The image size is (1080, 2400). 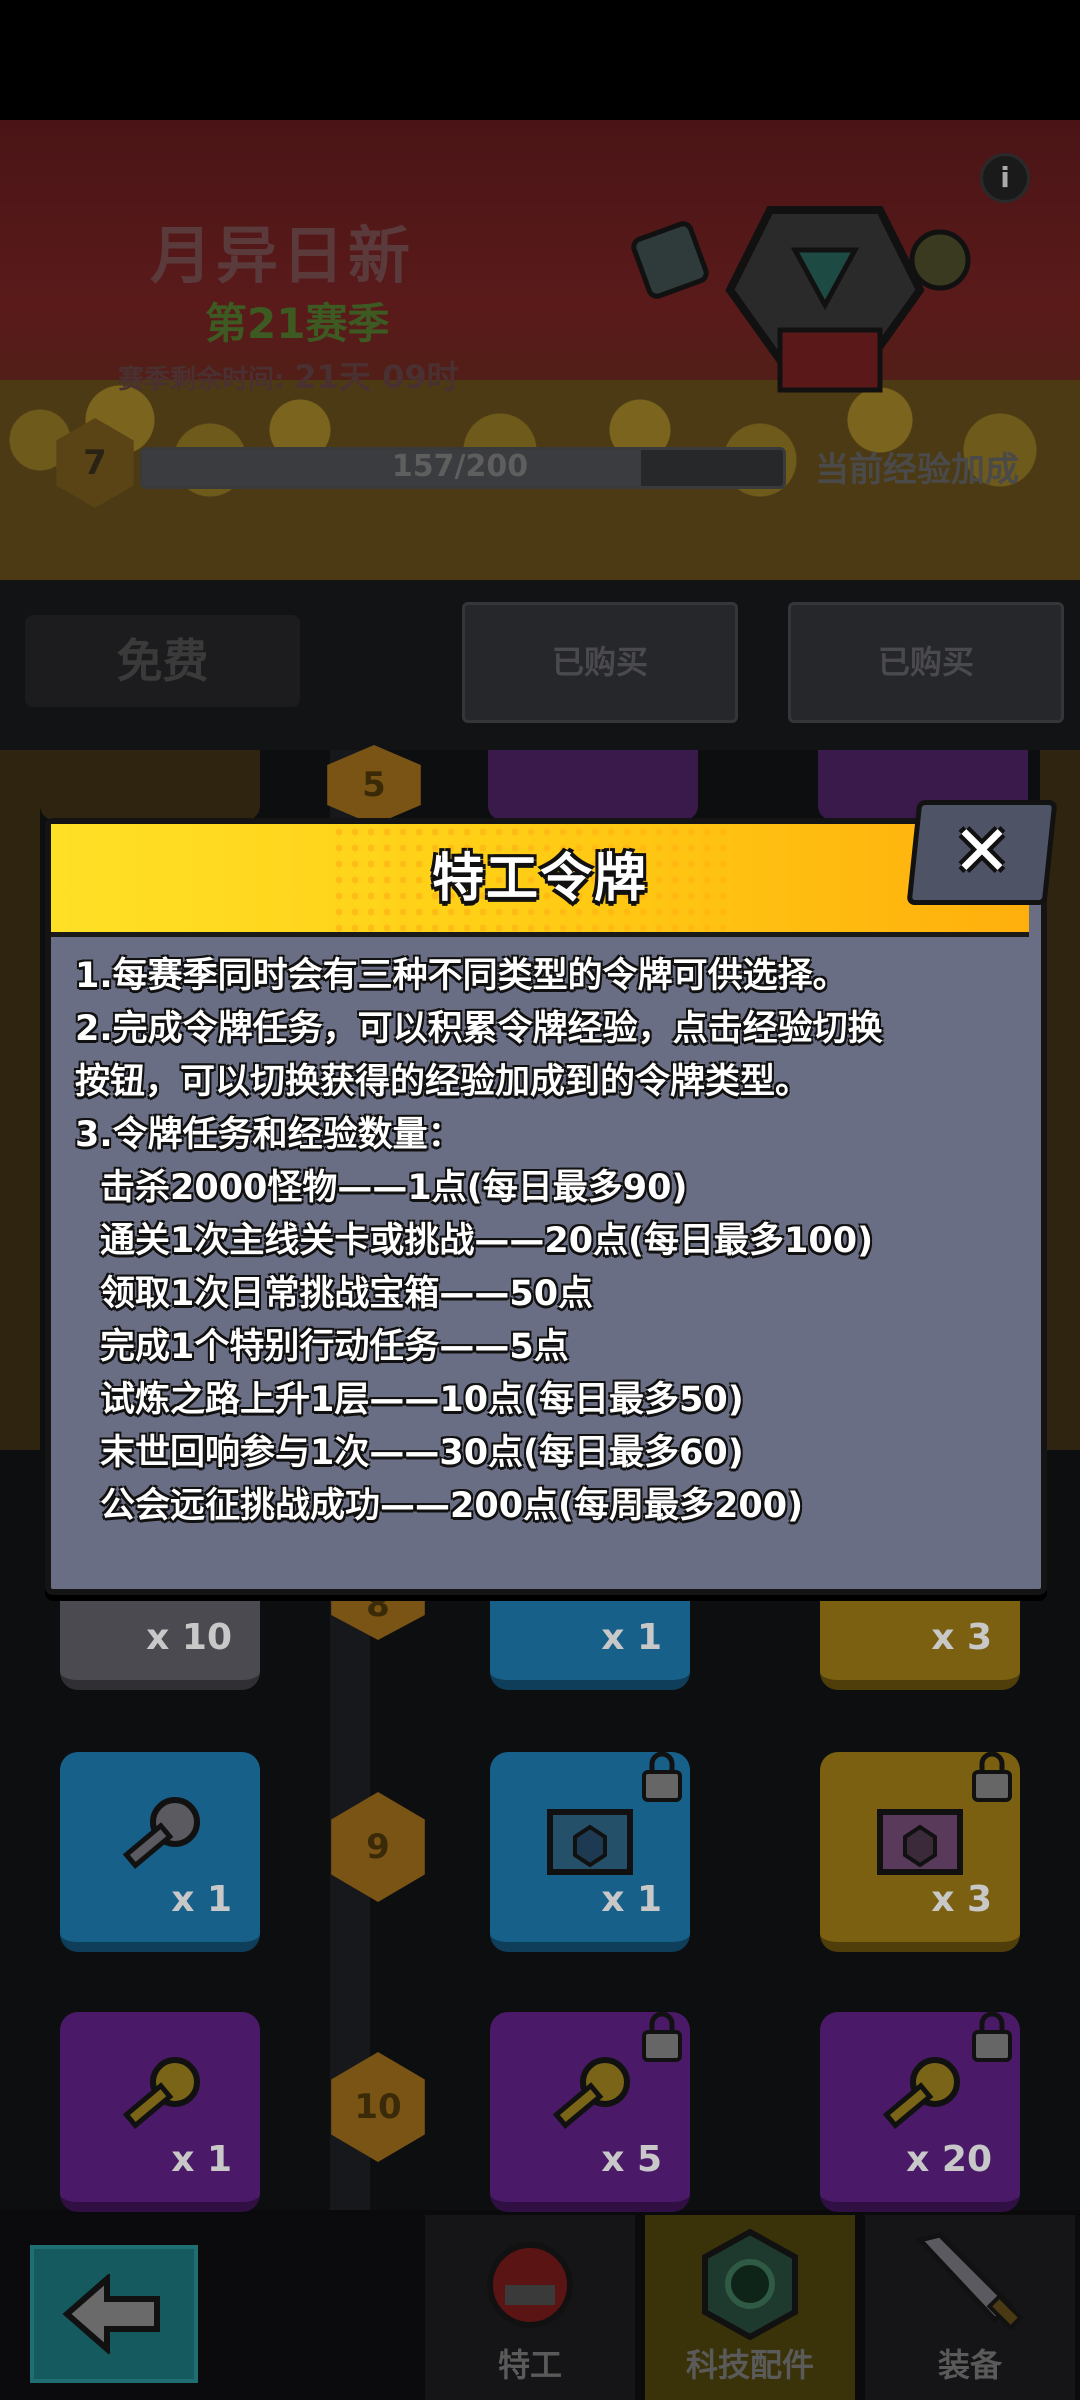 What do you see at coordinates (189, 1637) in the screenshot?
I see `reward-quantity: x 10` at bounding box center [189, 1637].